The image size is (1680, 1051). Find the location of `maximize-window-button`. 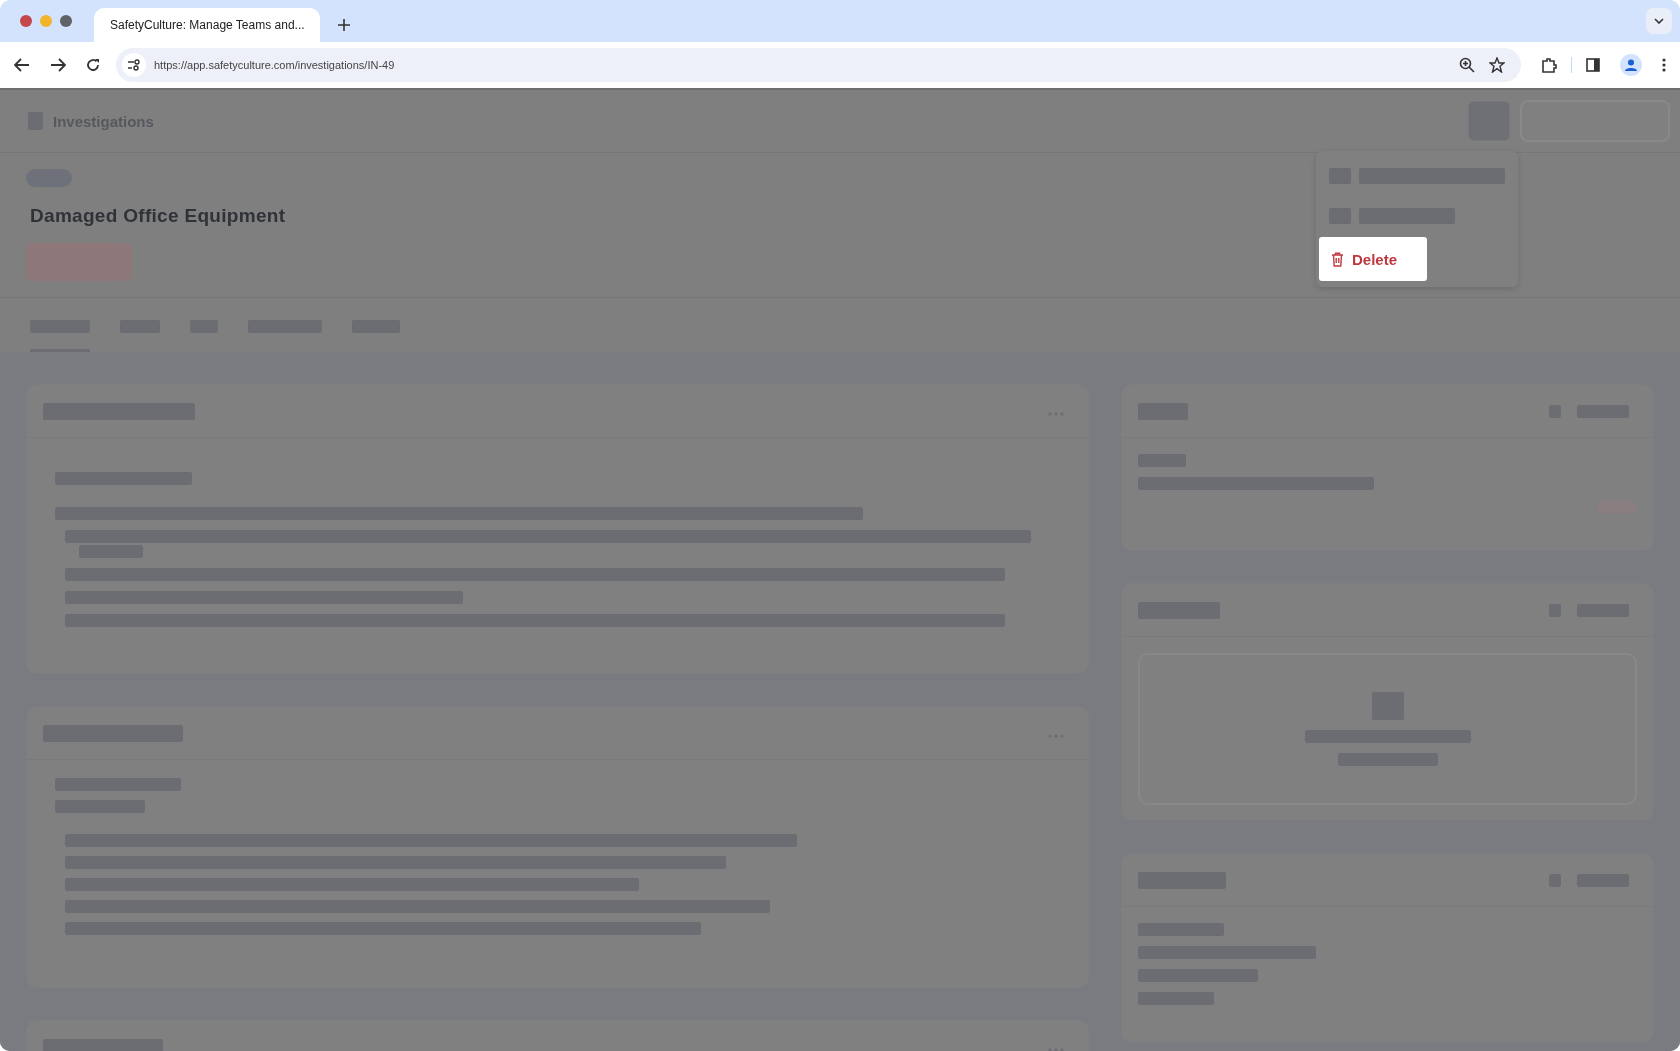

maximize-window-button is located at coordinates (66, 21).